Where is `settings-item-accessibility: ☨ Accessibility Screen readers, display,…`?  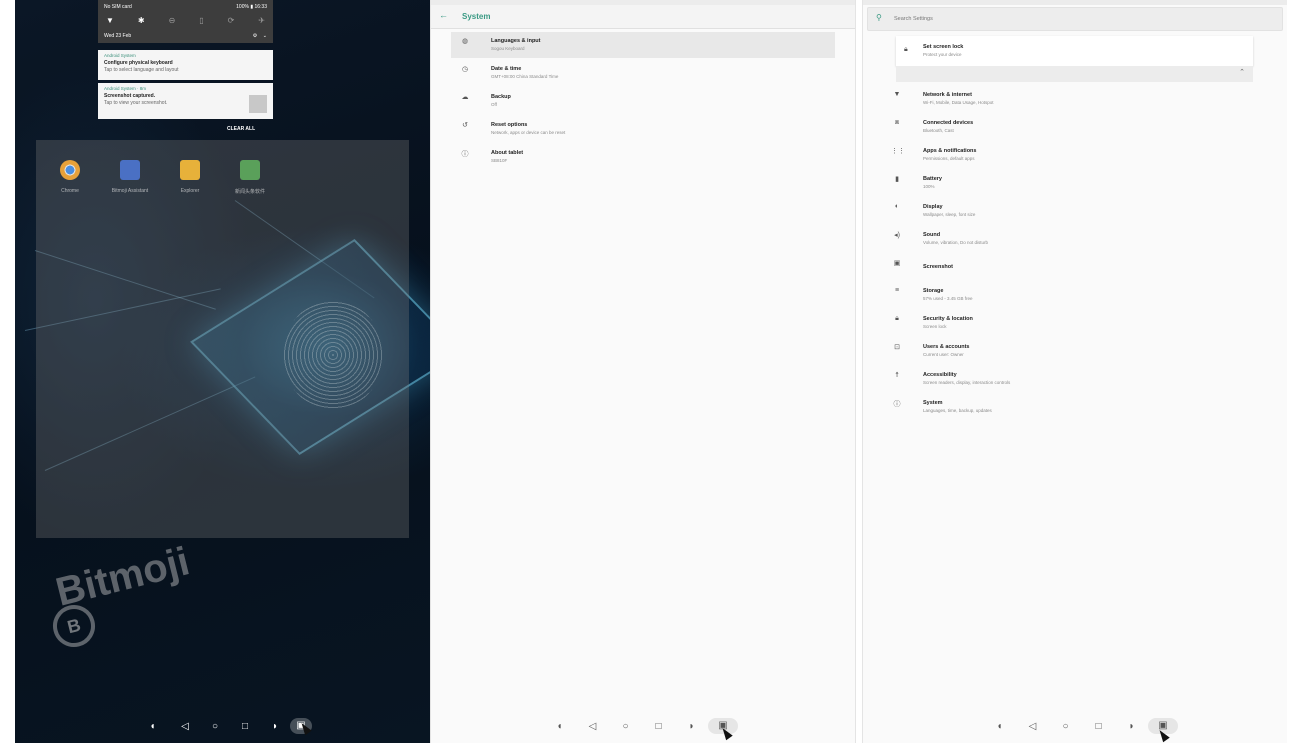 settings-item-accessibility: ☨ Accessibility Screen readers, display,… is located at coordinates (1075, 379).